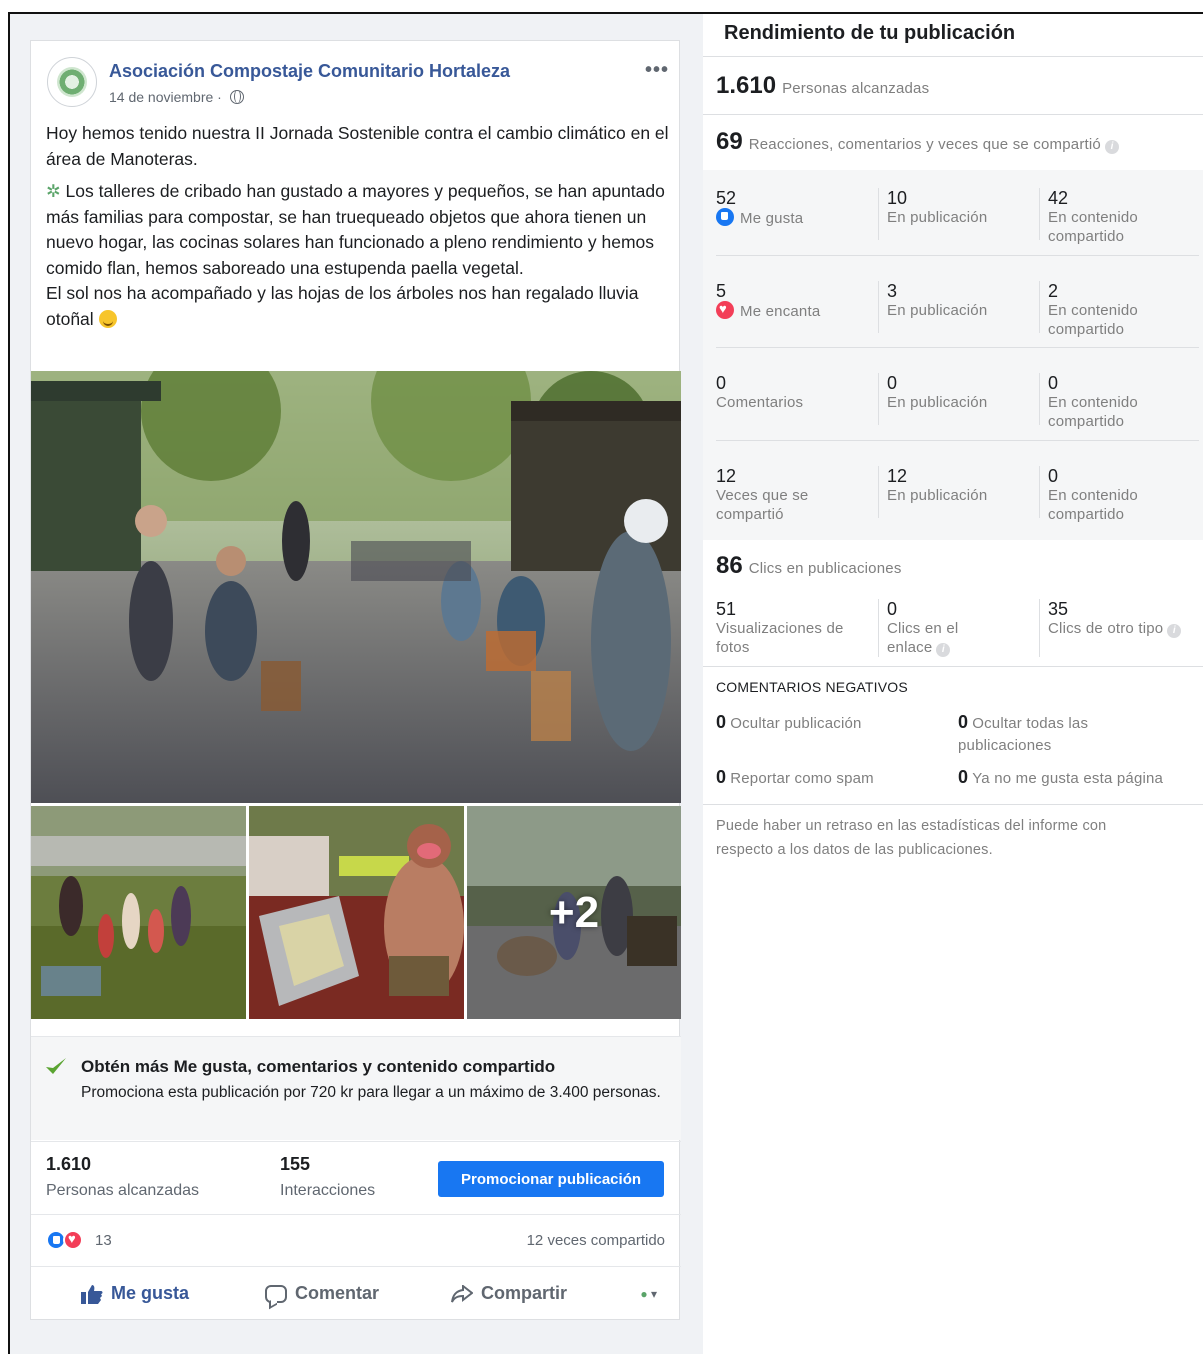 The width and height of the screenshot is (1203, 1354). What do you see at coordinates (721, 777) in the screenshot?
I see `spam-value: 0` at bounding box center [721, 777].